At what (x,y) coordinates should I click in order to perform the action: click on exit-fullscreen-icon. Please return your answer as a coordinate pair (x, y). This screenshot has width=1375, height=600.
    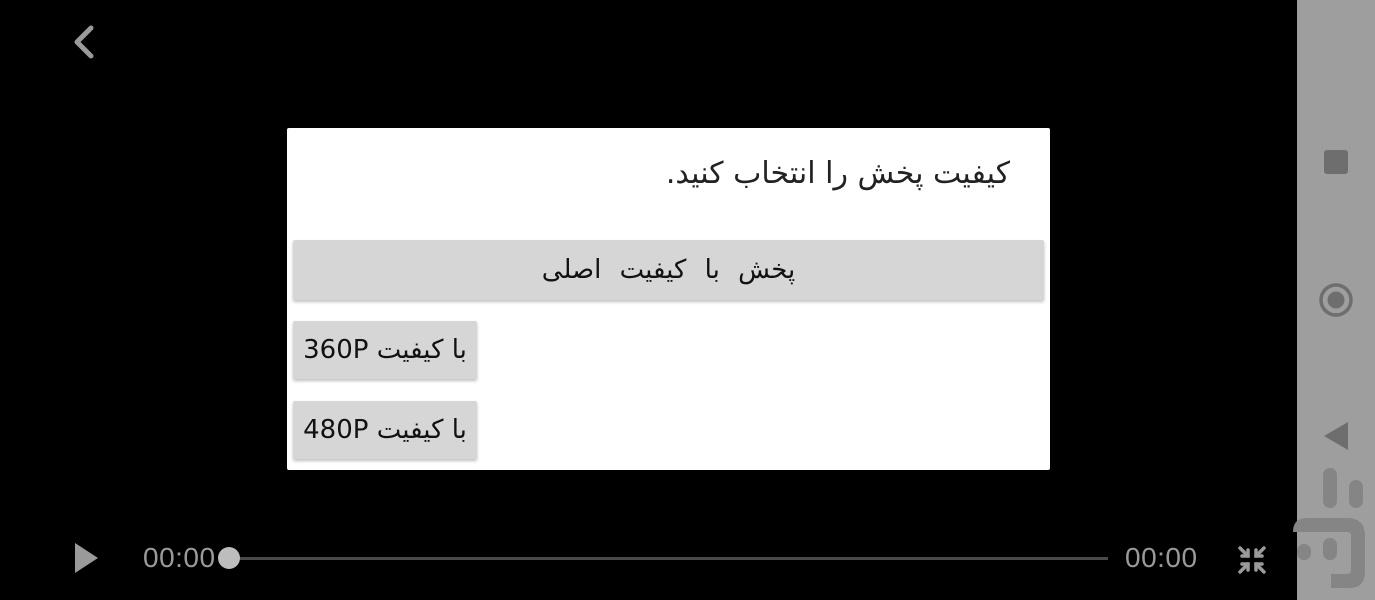
    Looking at the image, I should click on (1252, 560).